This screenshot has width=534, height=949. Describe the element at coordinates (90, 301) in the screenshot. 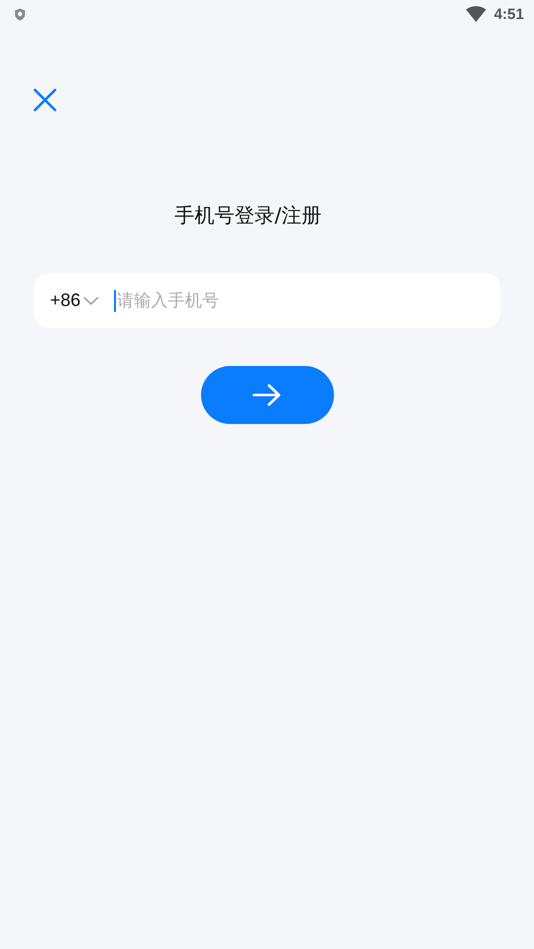

I see `chevron-down-icon` at that location.